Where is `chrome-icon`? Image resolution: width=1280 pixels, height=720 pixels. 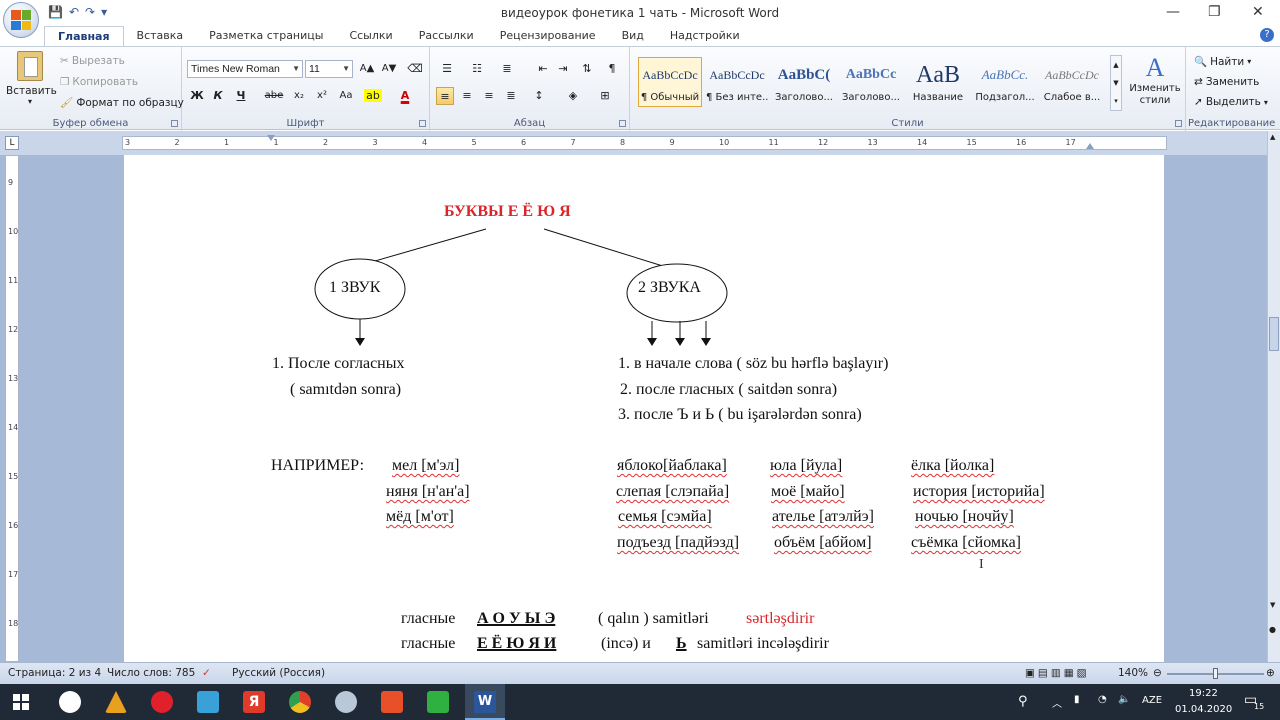 chrome-icon is located at coordinates (300, 702).